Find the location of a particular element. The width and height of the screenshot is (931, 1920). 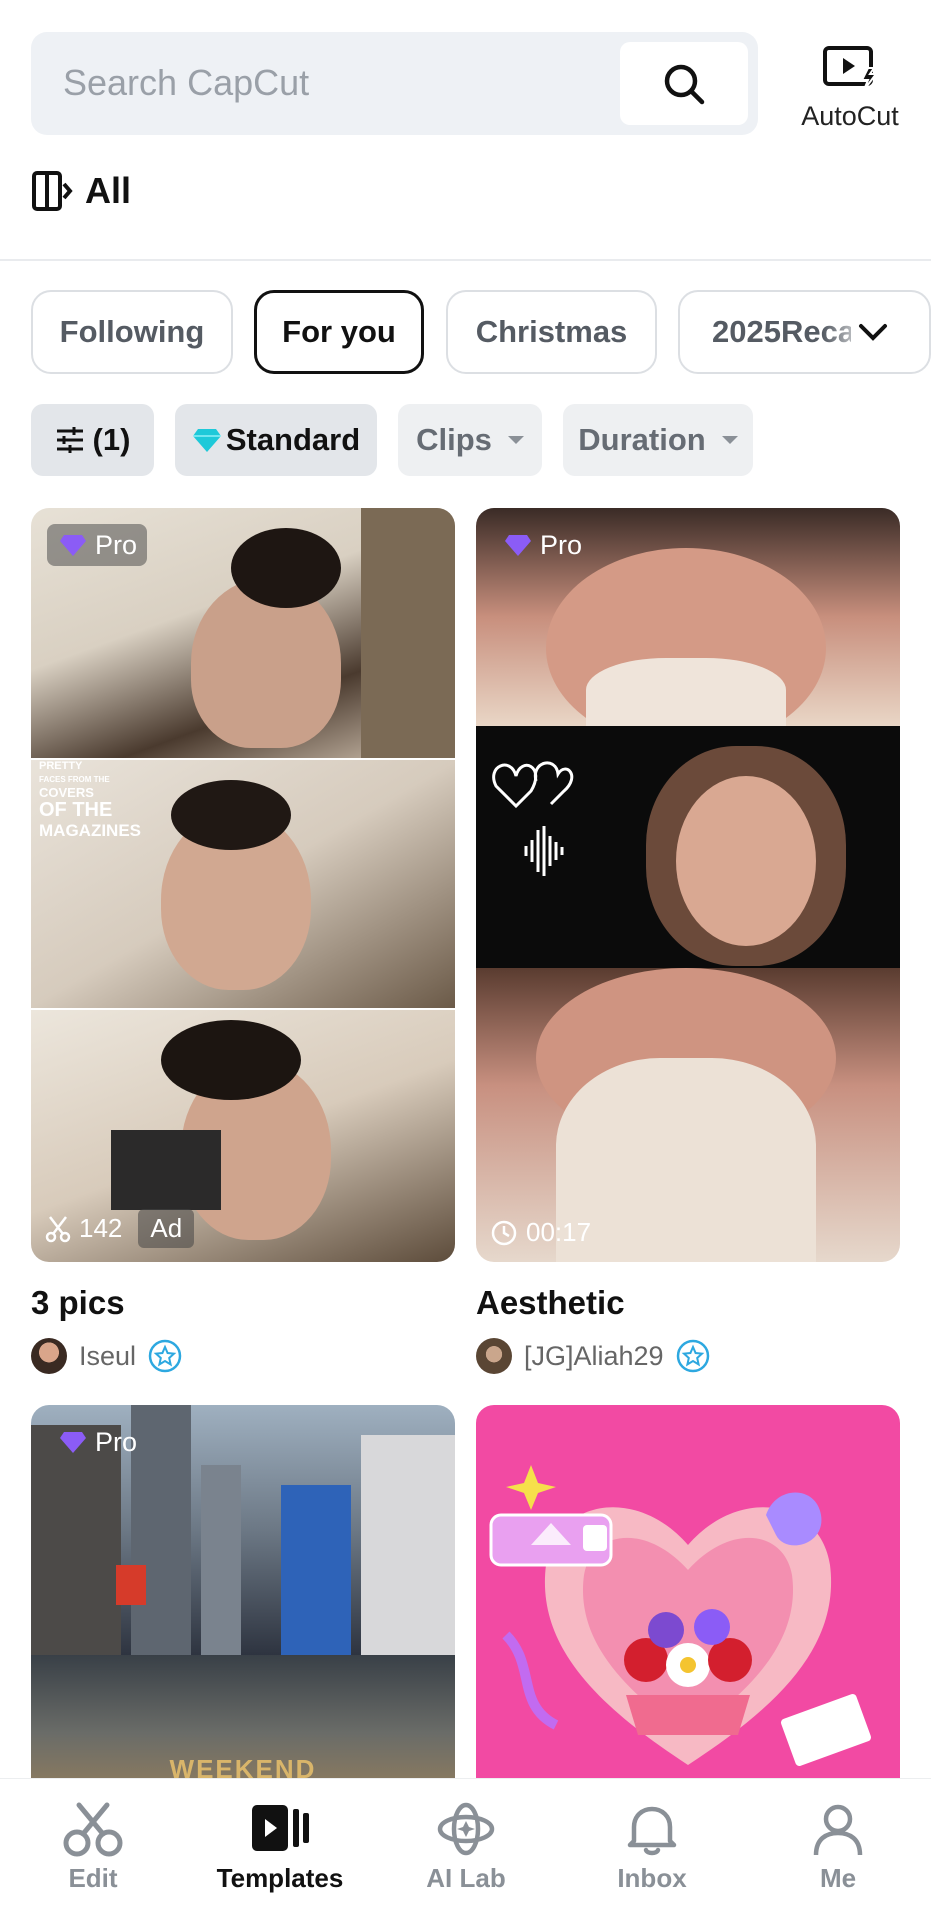

templates-icon is located at coordinates (280, 1828).